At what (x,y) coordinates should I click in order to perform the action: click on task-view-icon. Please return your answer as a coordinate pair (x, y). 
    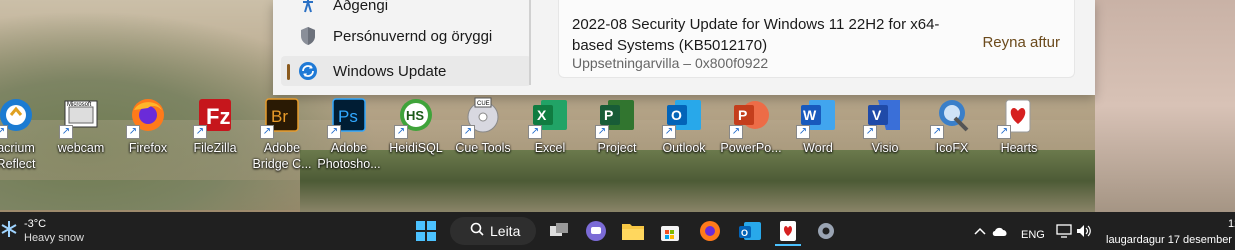
    Looking at the image, I should click on (559, 229).